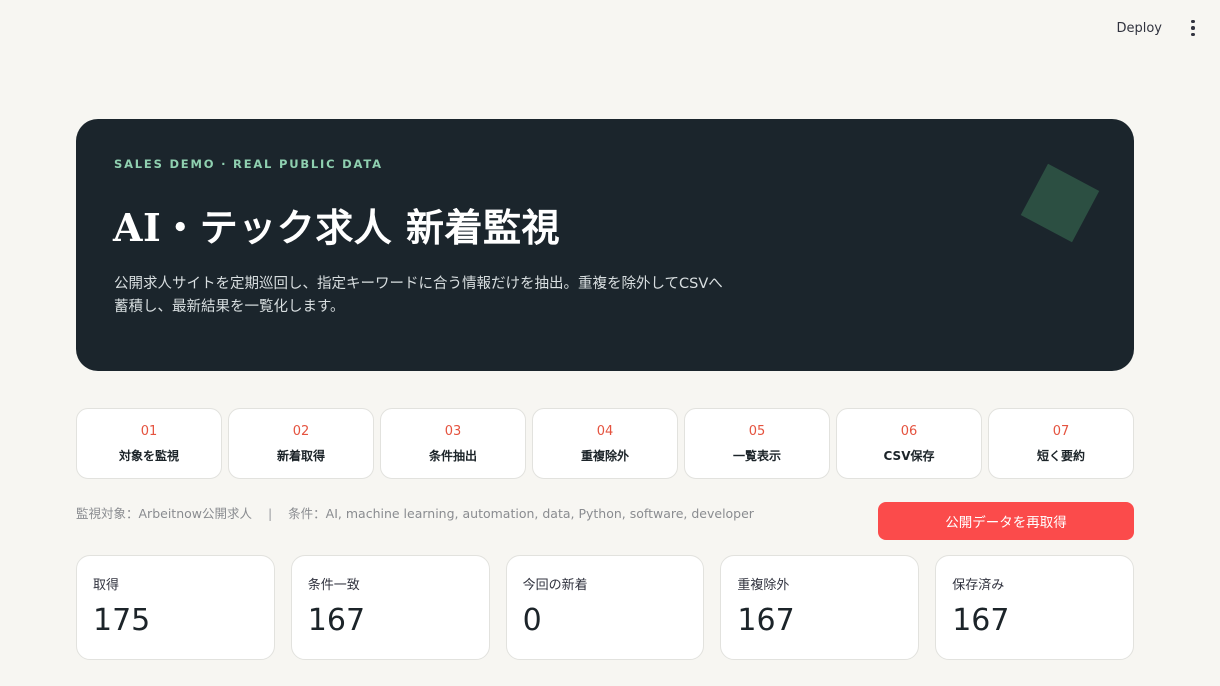 The width and height of the screenshot is (1220, 686). Describe the element at coordinates (757, 443) in the screenshot. I see `step-card-05: 05 一覧表示` at that location.